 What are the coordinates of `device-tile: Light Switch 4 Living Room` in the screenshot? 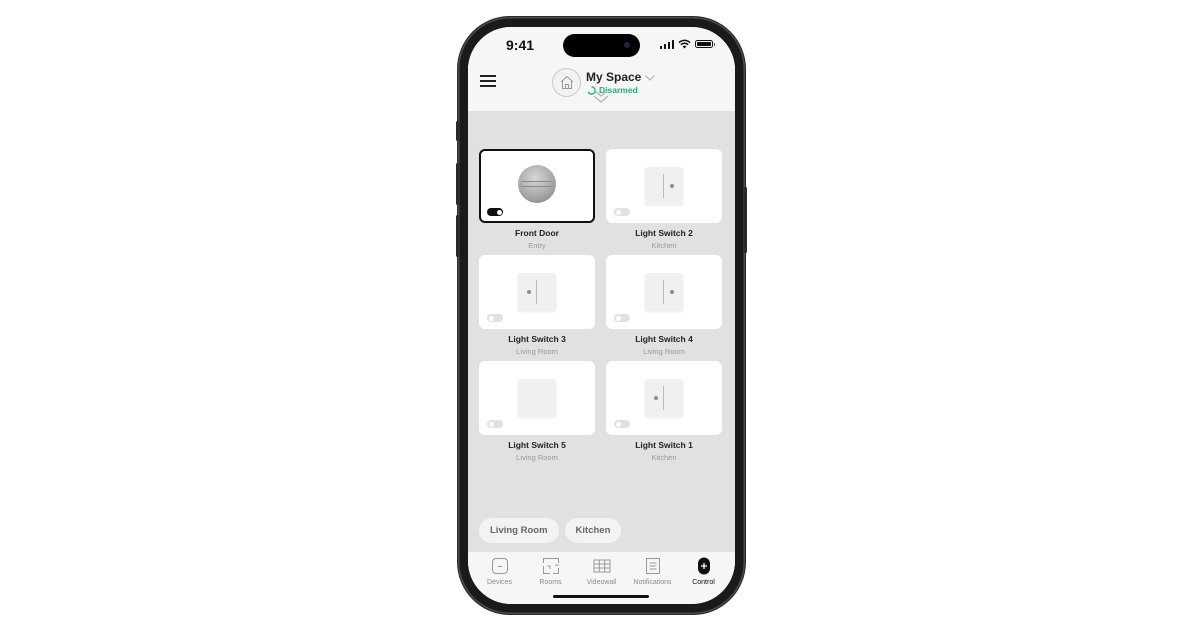 It's located at (664, 308).